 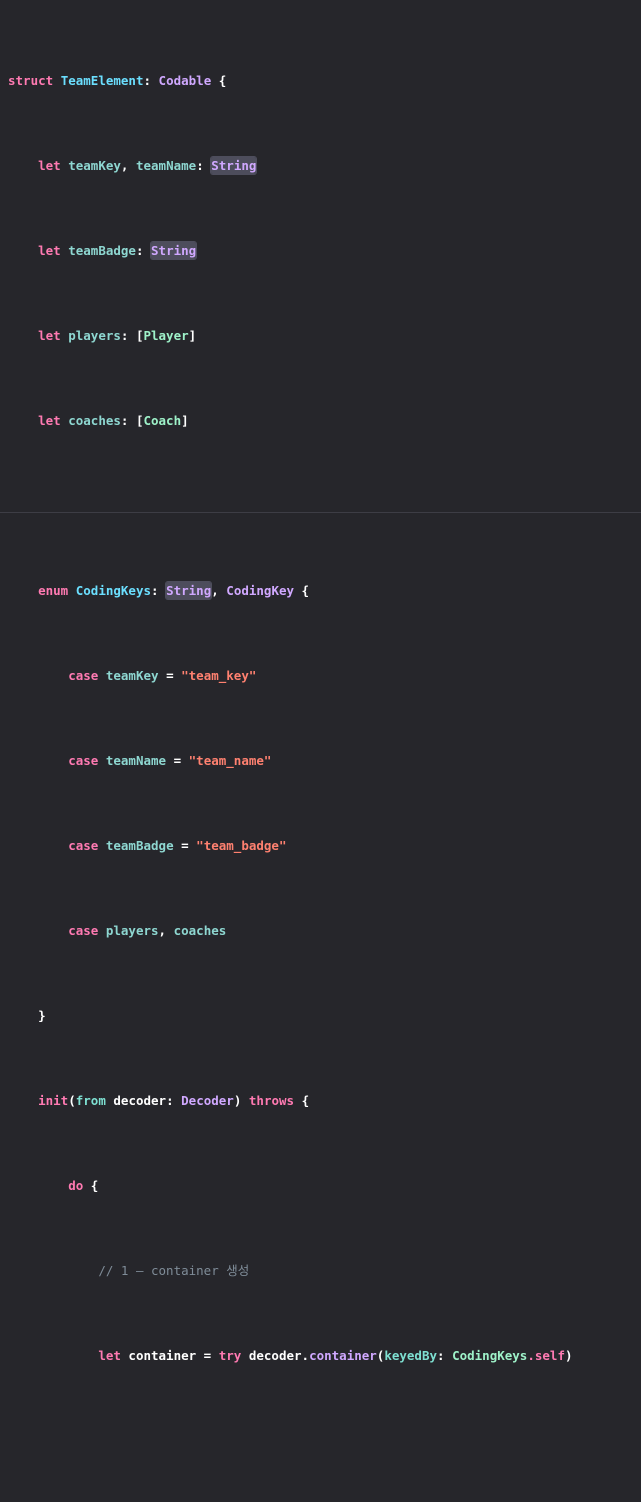 I want to click on comment-container: // 1 – container 생성, so click(x=174, y=1270).